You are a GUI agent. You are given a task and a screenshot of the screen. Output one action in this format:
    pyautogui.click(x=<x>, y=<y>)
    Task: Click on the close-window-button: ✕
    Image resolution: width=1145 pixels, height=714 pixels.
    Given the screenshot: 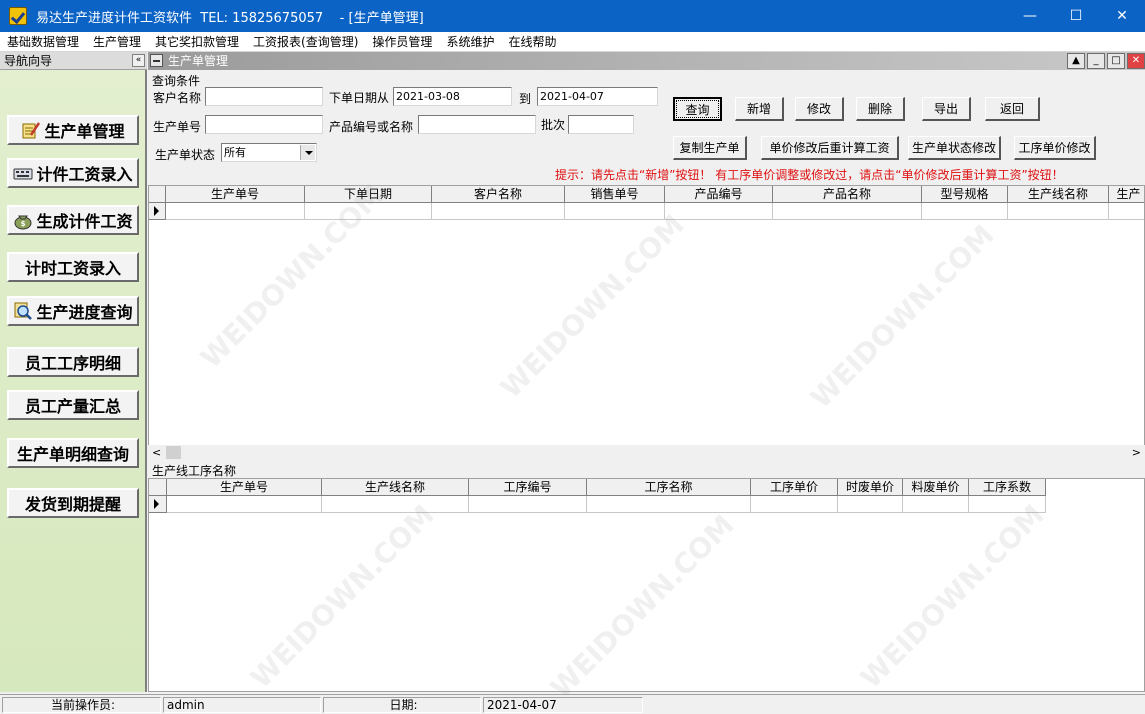 What is the action you would take?
    pyautogui.click(x=1122, y=16)
    